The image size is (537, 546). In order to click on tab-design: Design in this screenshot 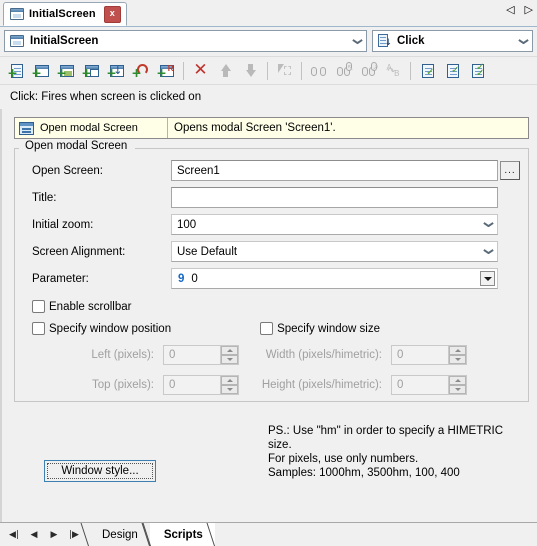, I will do `click(115, 534)`.